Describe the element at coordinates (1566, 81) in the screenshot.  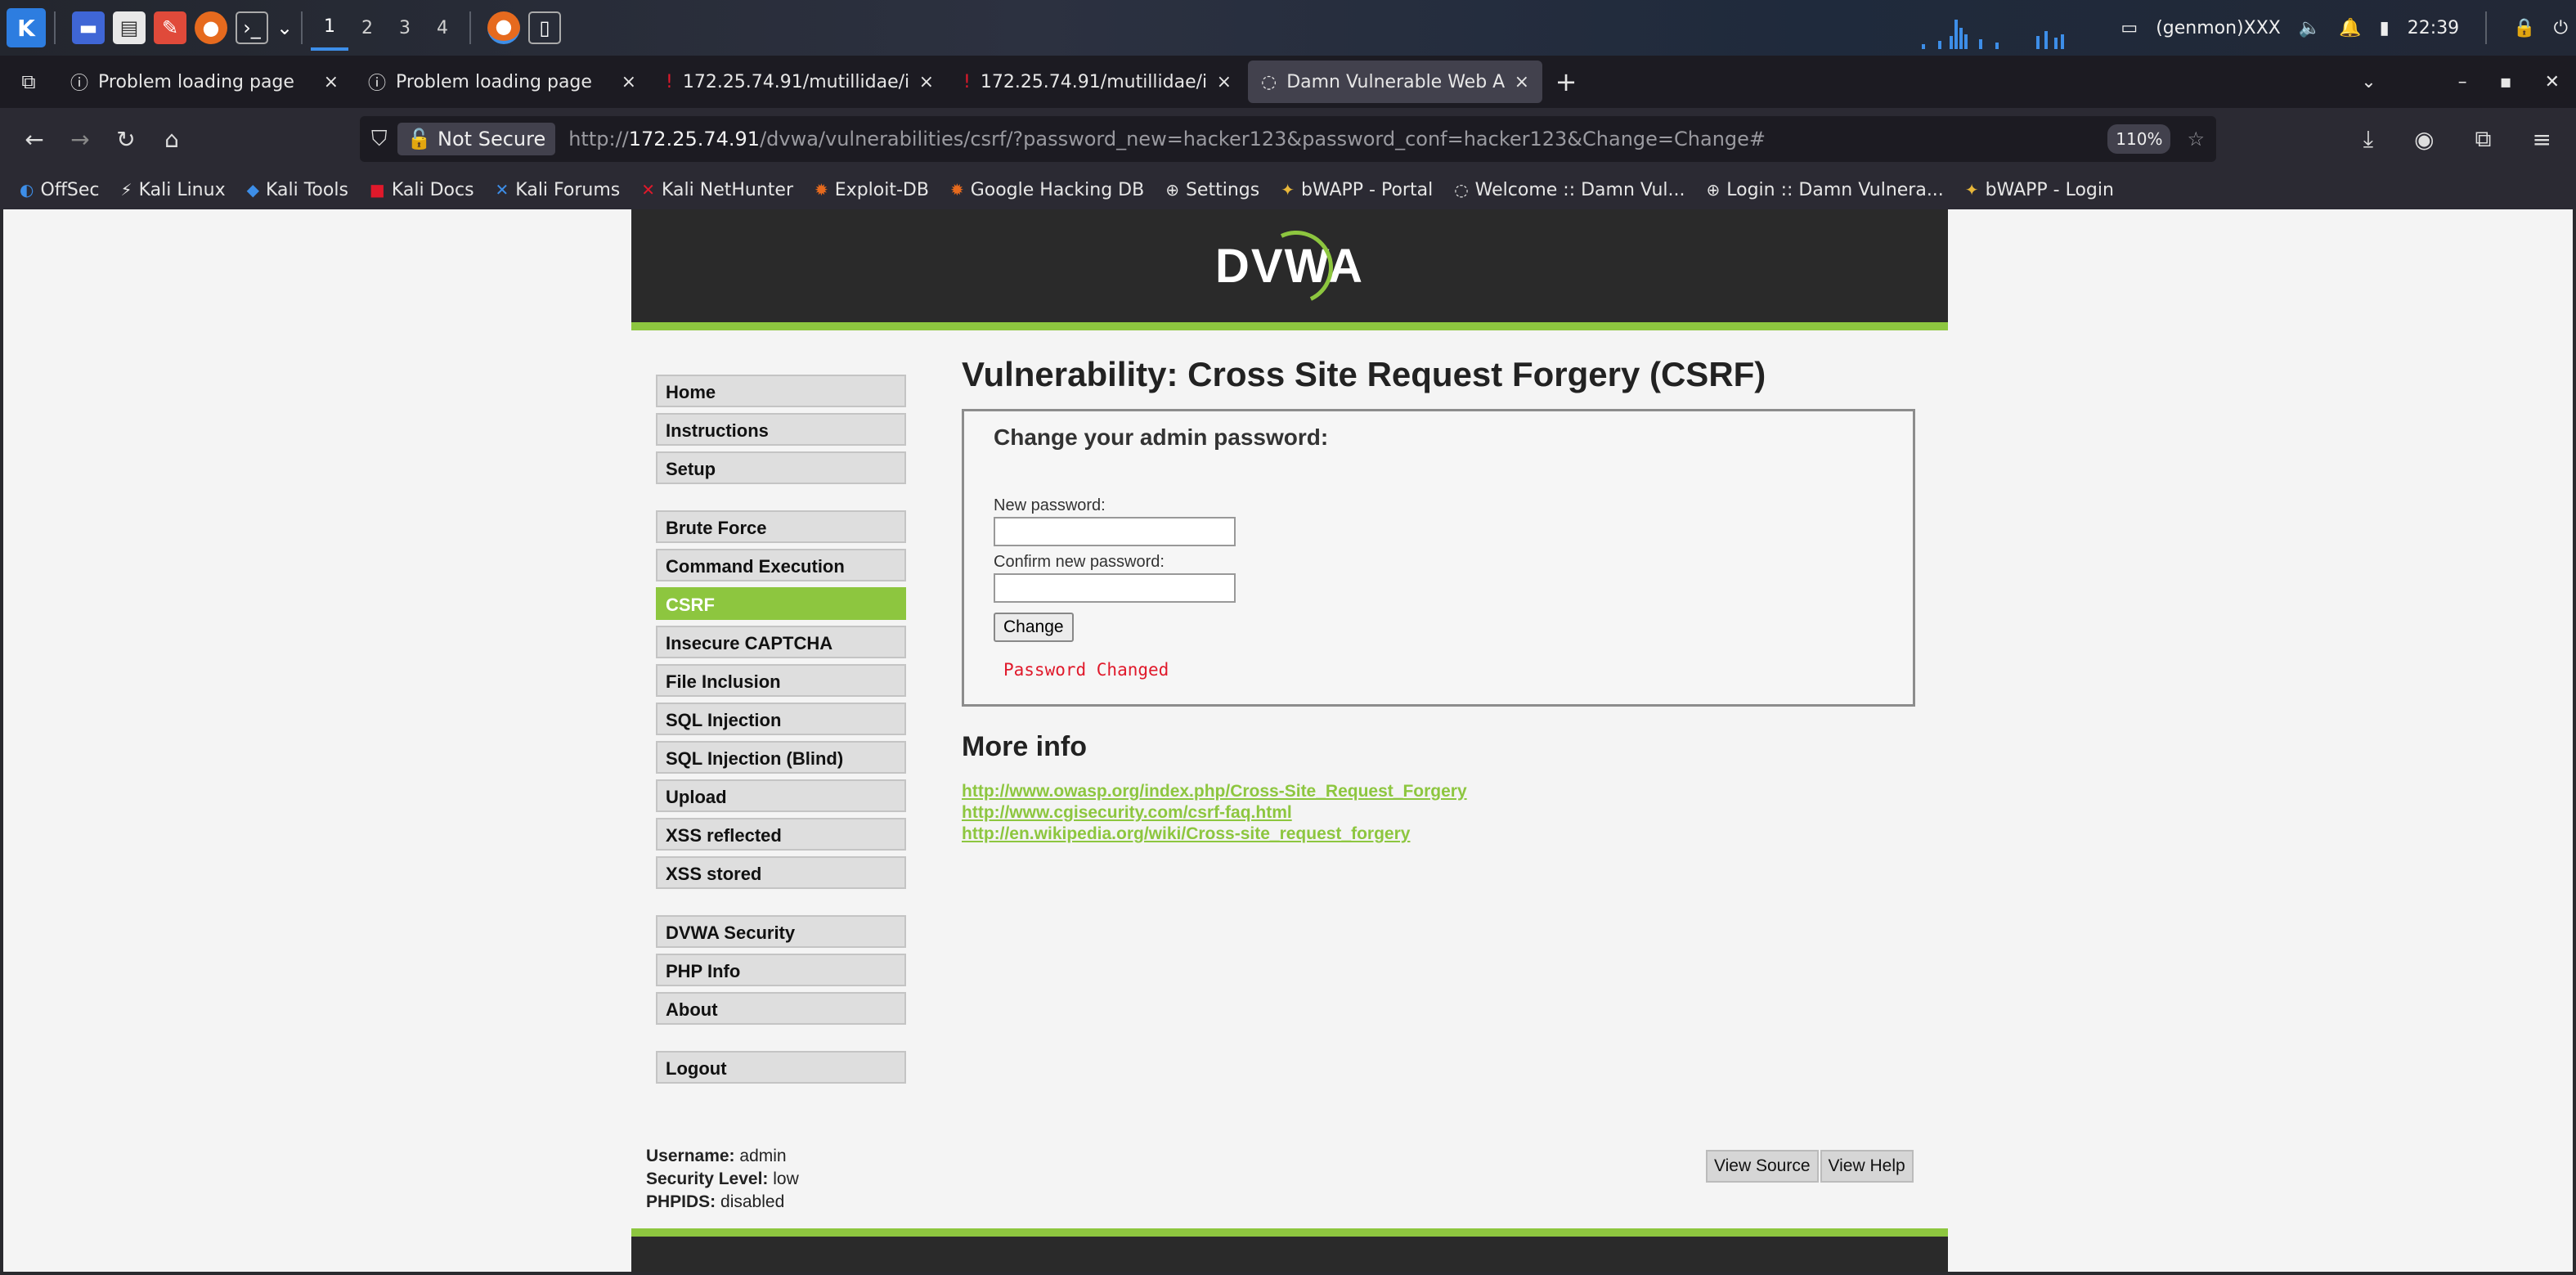
I see `new-tab-button: +` at that location.